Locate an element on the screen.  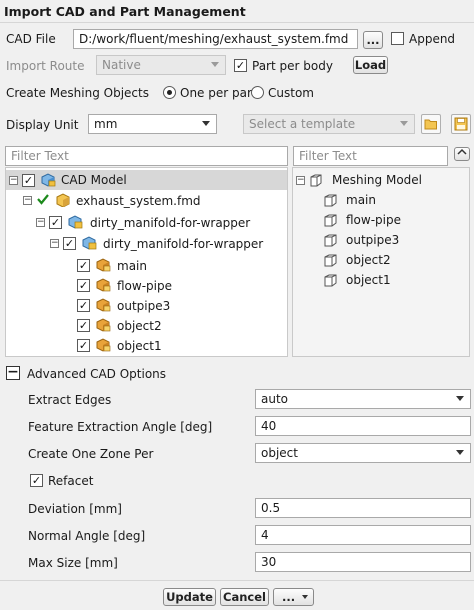
deviation-label: Deviation [mm] is located at coordinates (75, 509).